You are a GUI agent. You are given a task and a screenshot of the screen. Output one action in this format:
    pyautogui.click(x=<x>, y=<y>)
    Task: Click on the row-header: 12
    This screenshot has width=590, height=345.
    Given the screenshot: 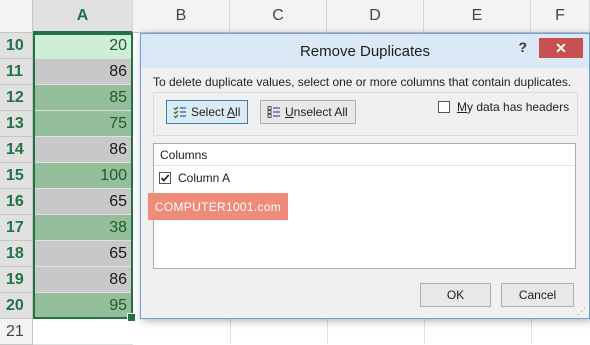 What is the action you would take?
    pyautogui.click(x=16, y=98)
    